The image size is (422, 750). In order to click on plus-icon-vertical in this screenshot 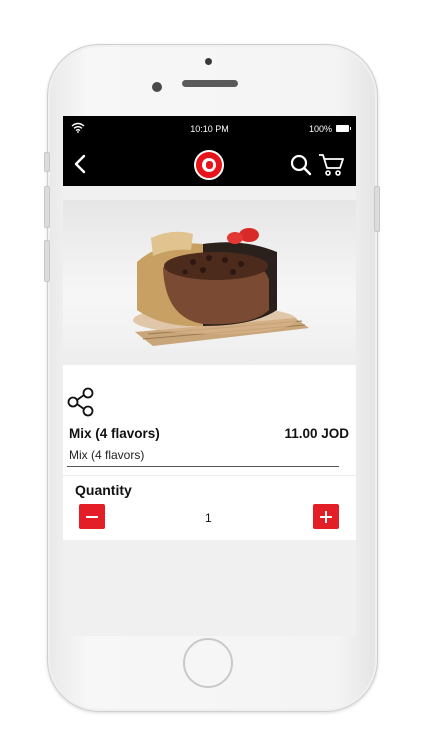, I will do `click(326, 517)`.